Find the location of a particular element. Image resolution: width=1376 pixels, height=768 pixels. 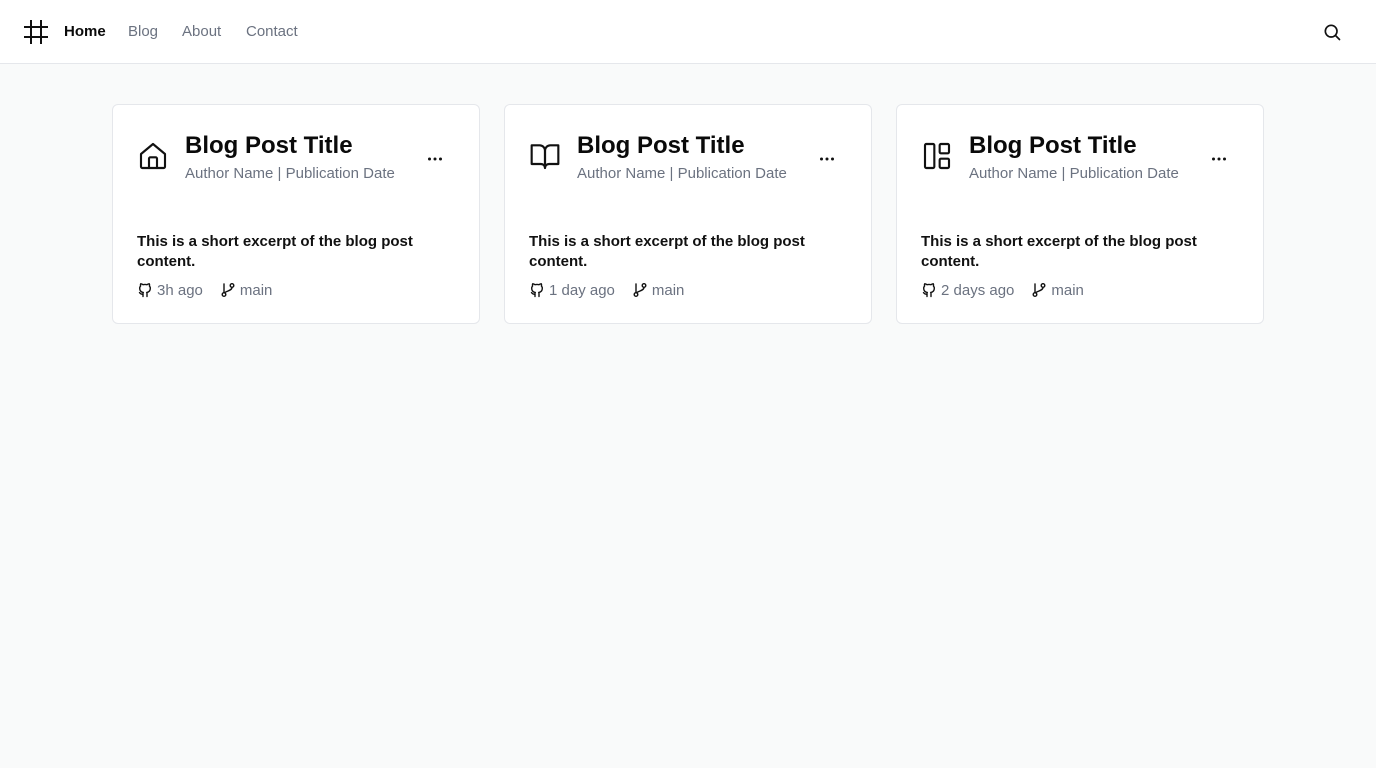

card-footer: 2 days ago main is located at coordinates (1002, 290).